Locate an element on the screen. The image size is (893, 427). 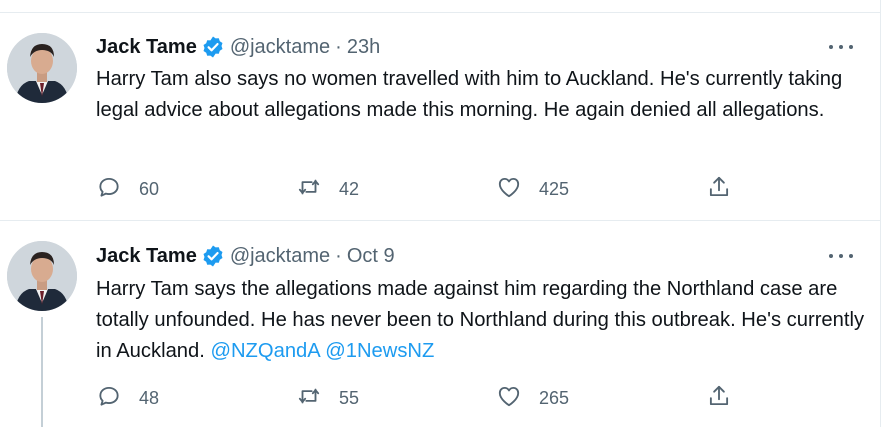
tweet-time: Oct 9 is located at coordinates (371, 256).